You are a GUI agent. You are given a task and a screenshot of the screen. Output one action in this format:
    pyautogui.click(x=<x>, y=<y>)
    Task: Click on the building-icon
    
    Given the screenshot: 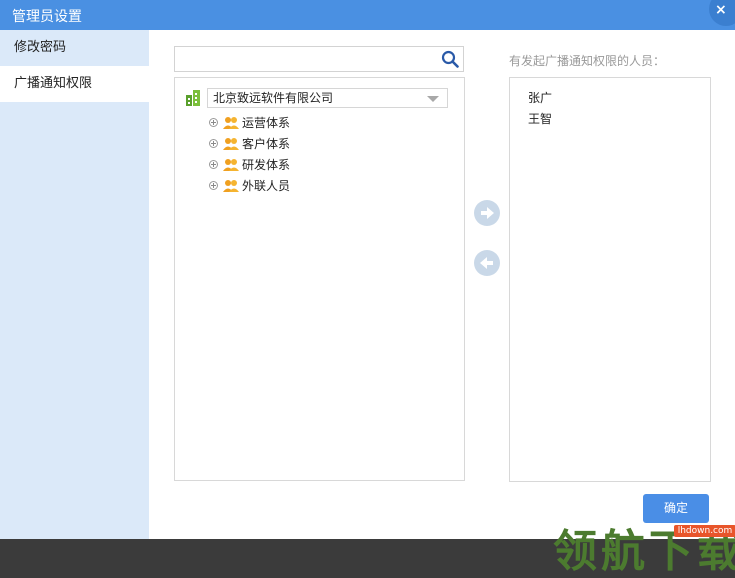 What is the action you would take?
    pyautogui.click(x=193, y=98)
    